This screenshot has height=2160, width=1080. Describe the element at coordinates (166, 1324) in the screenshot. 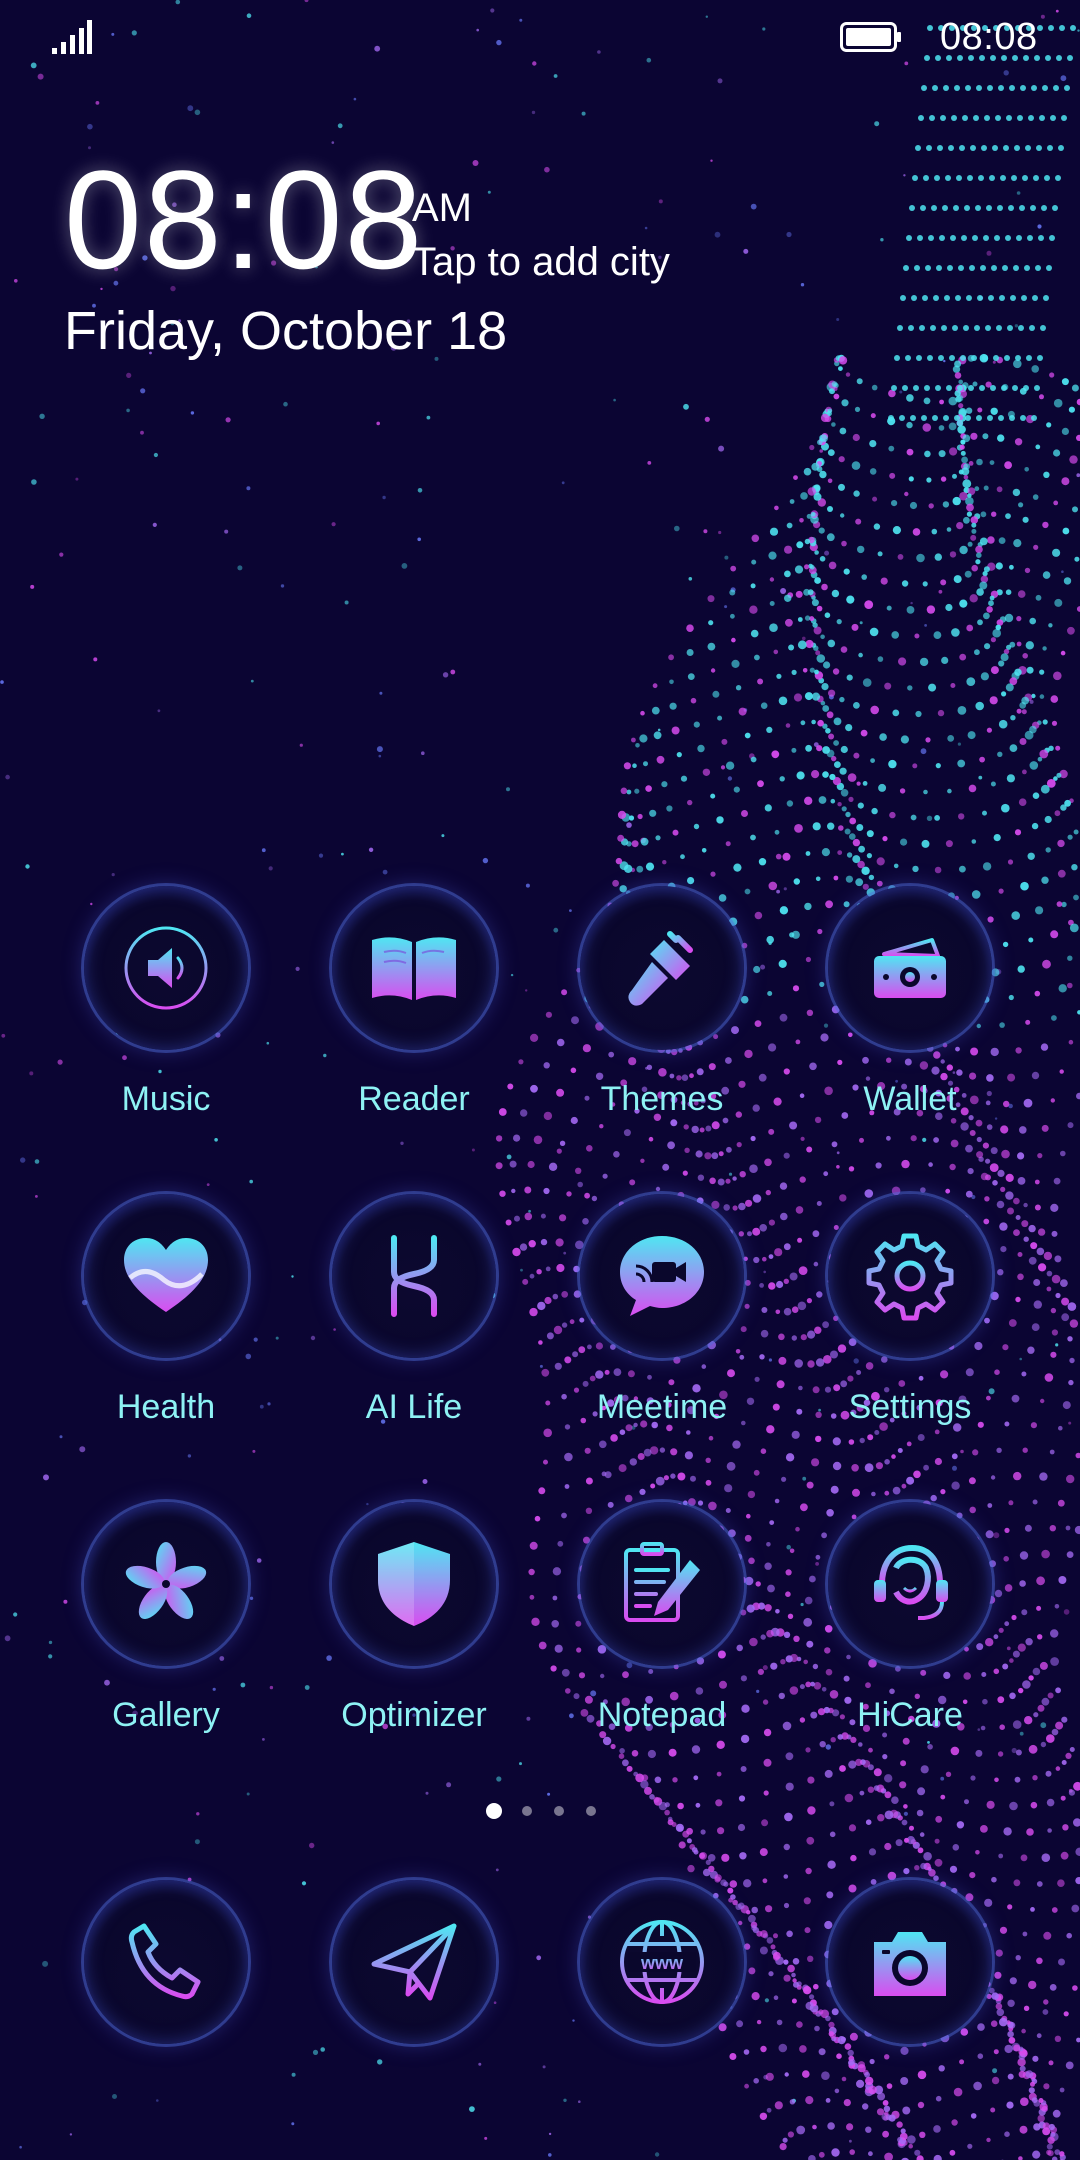

I see `app-health: Health` at that location.